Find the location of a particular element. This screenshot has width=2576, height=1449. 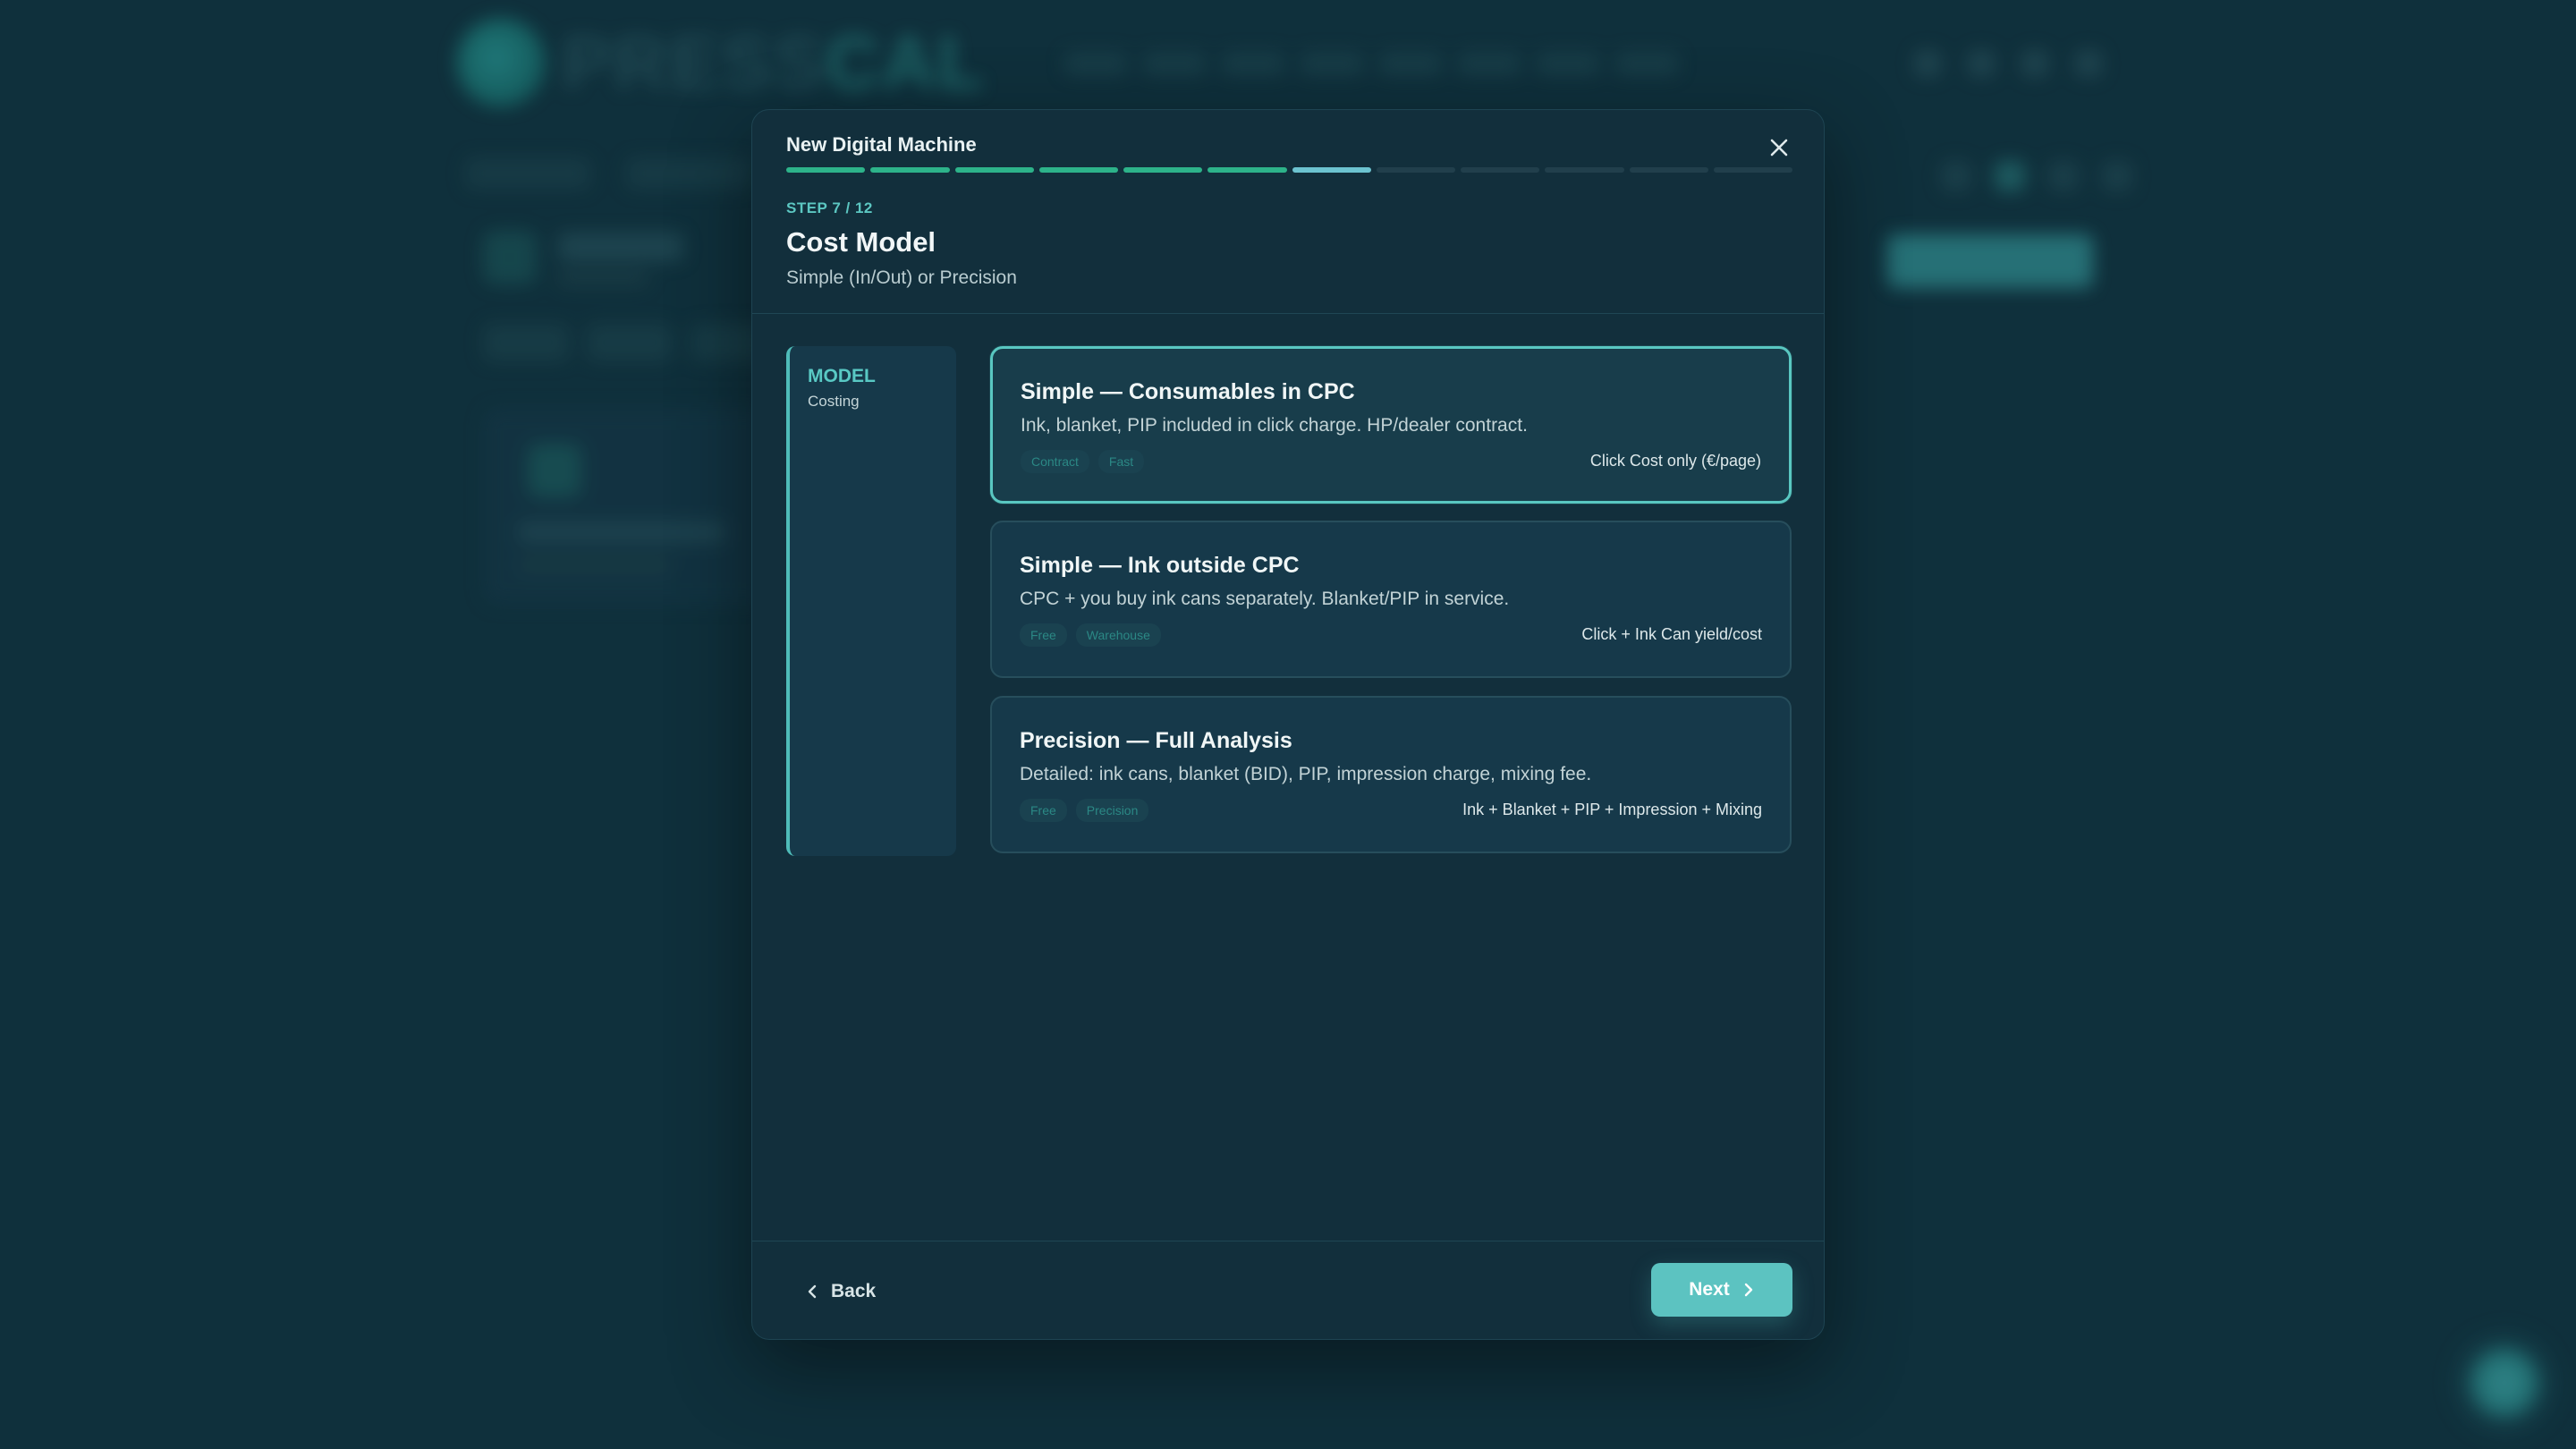

chevron-left-icon is located at coordinates (812, 1291).